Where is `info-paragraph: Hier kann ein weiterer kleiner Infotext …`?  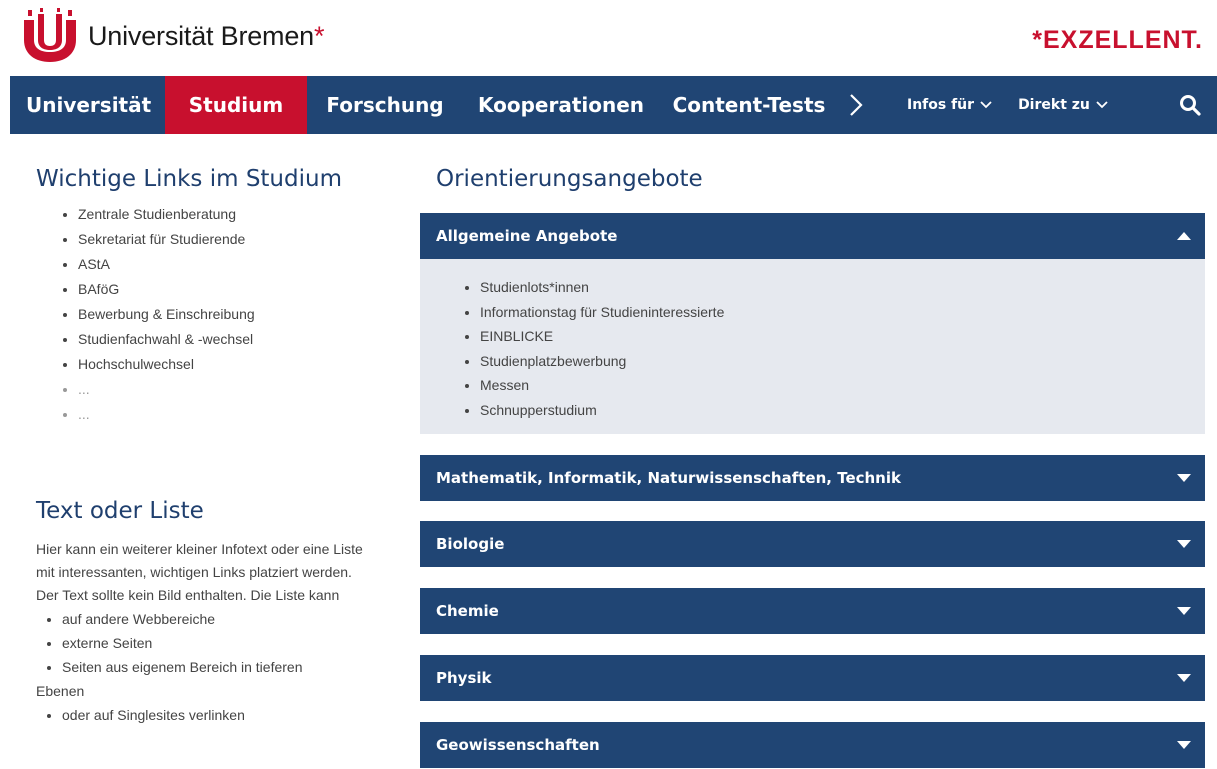
info-paragraph: Hier kann ein weiterer kleiner Infotext … is located at coordinates (199, 572).